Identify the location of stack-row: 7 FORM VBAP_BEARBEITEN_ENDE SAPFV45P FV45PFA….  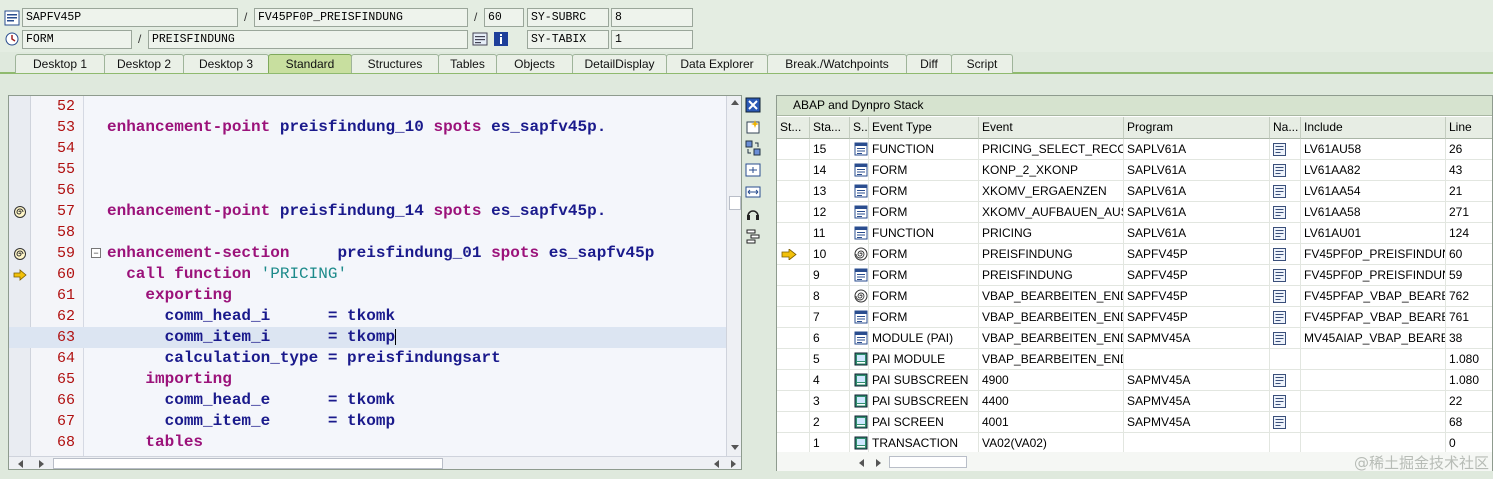
(1134, 317).